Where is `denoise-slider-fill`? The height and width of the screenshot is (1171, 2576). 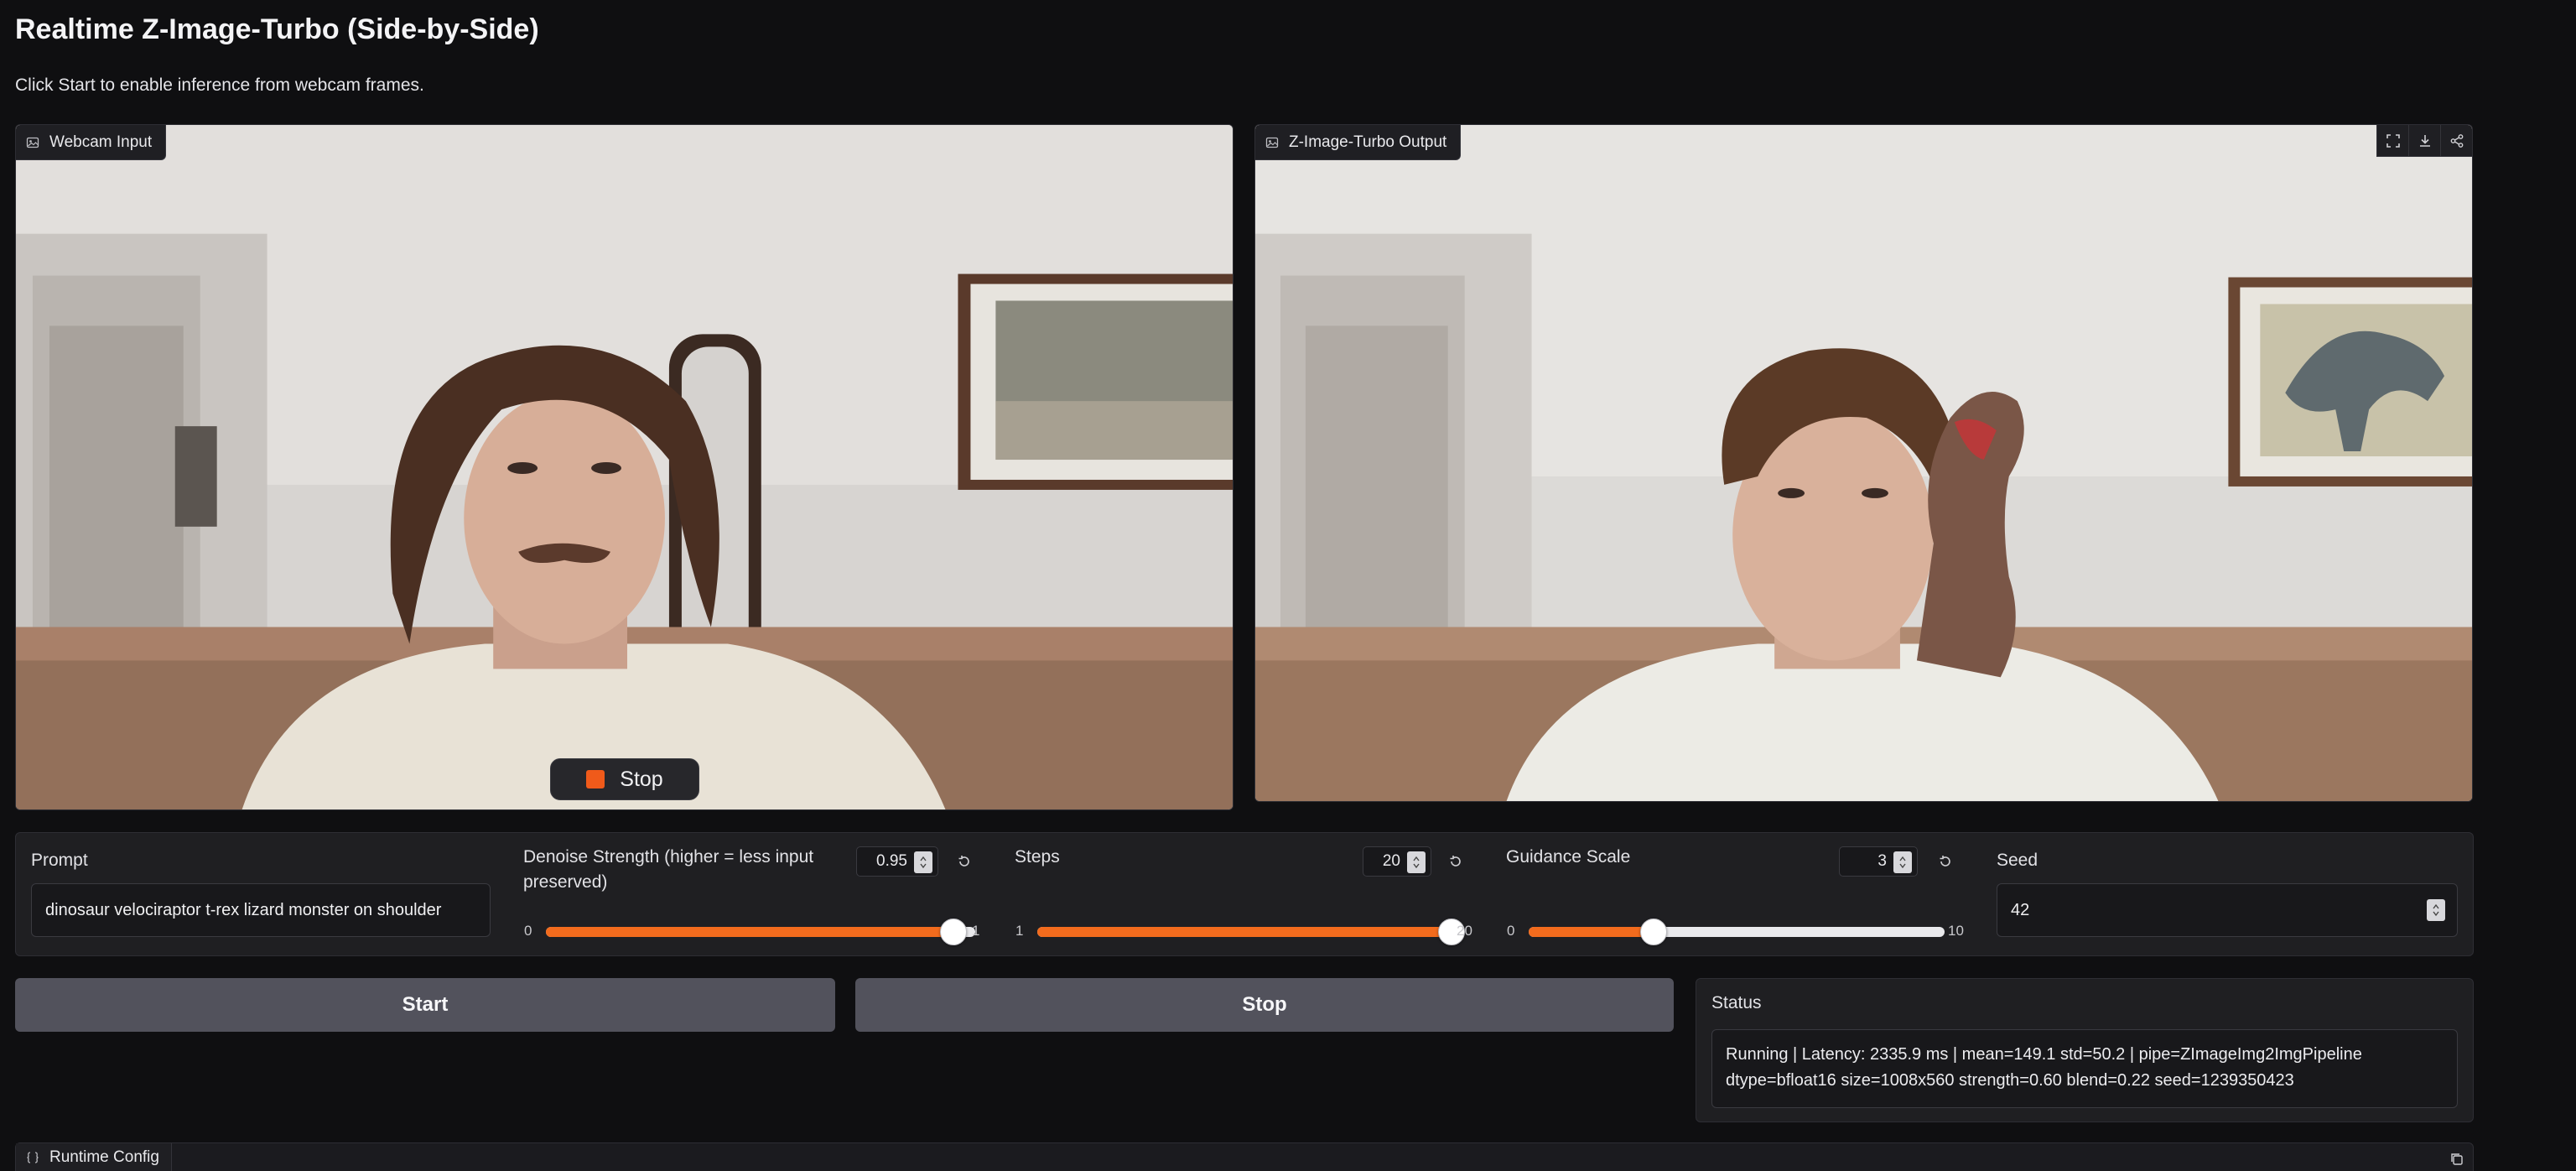 denoise-slider-fill is located at coordinates (750, 932).